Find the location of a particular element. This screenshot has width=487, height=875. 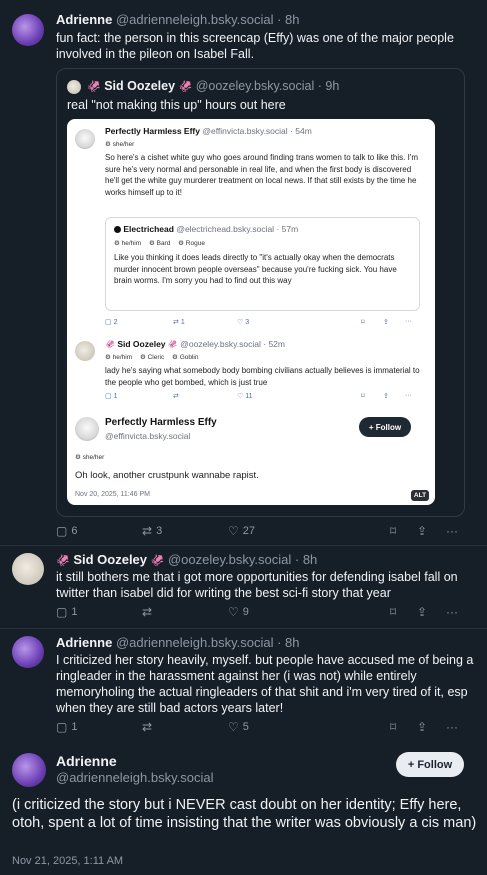

screenshot-actions: ▢ 2 ⇄ 1 ♡ 3 ⌑ ⇪ ··· is located at coordinates (266, 323).